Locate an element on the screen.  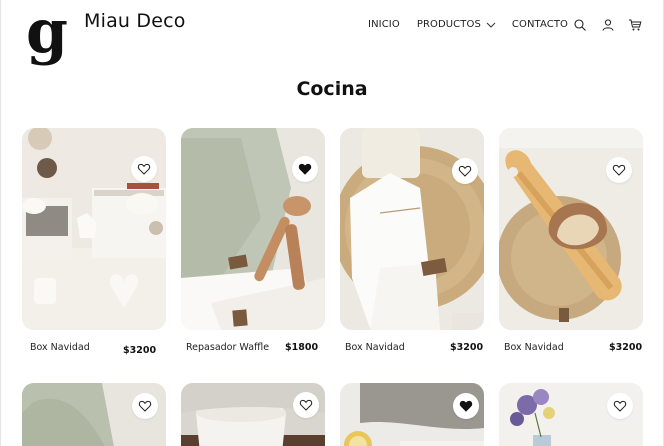
nav-item-contacto: CONTACTO is located at coordinates (540, 24).